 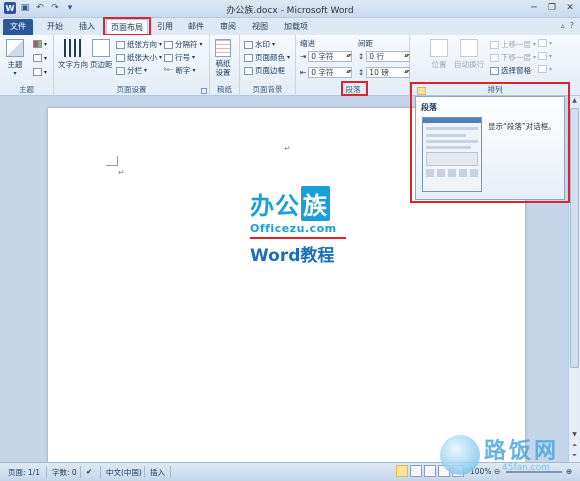 I want to click on manuscript-settings-button: 稿纸 设置, so click(x=223, y=58).